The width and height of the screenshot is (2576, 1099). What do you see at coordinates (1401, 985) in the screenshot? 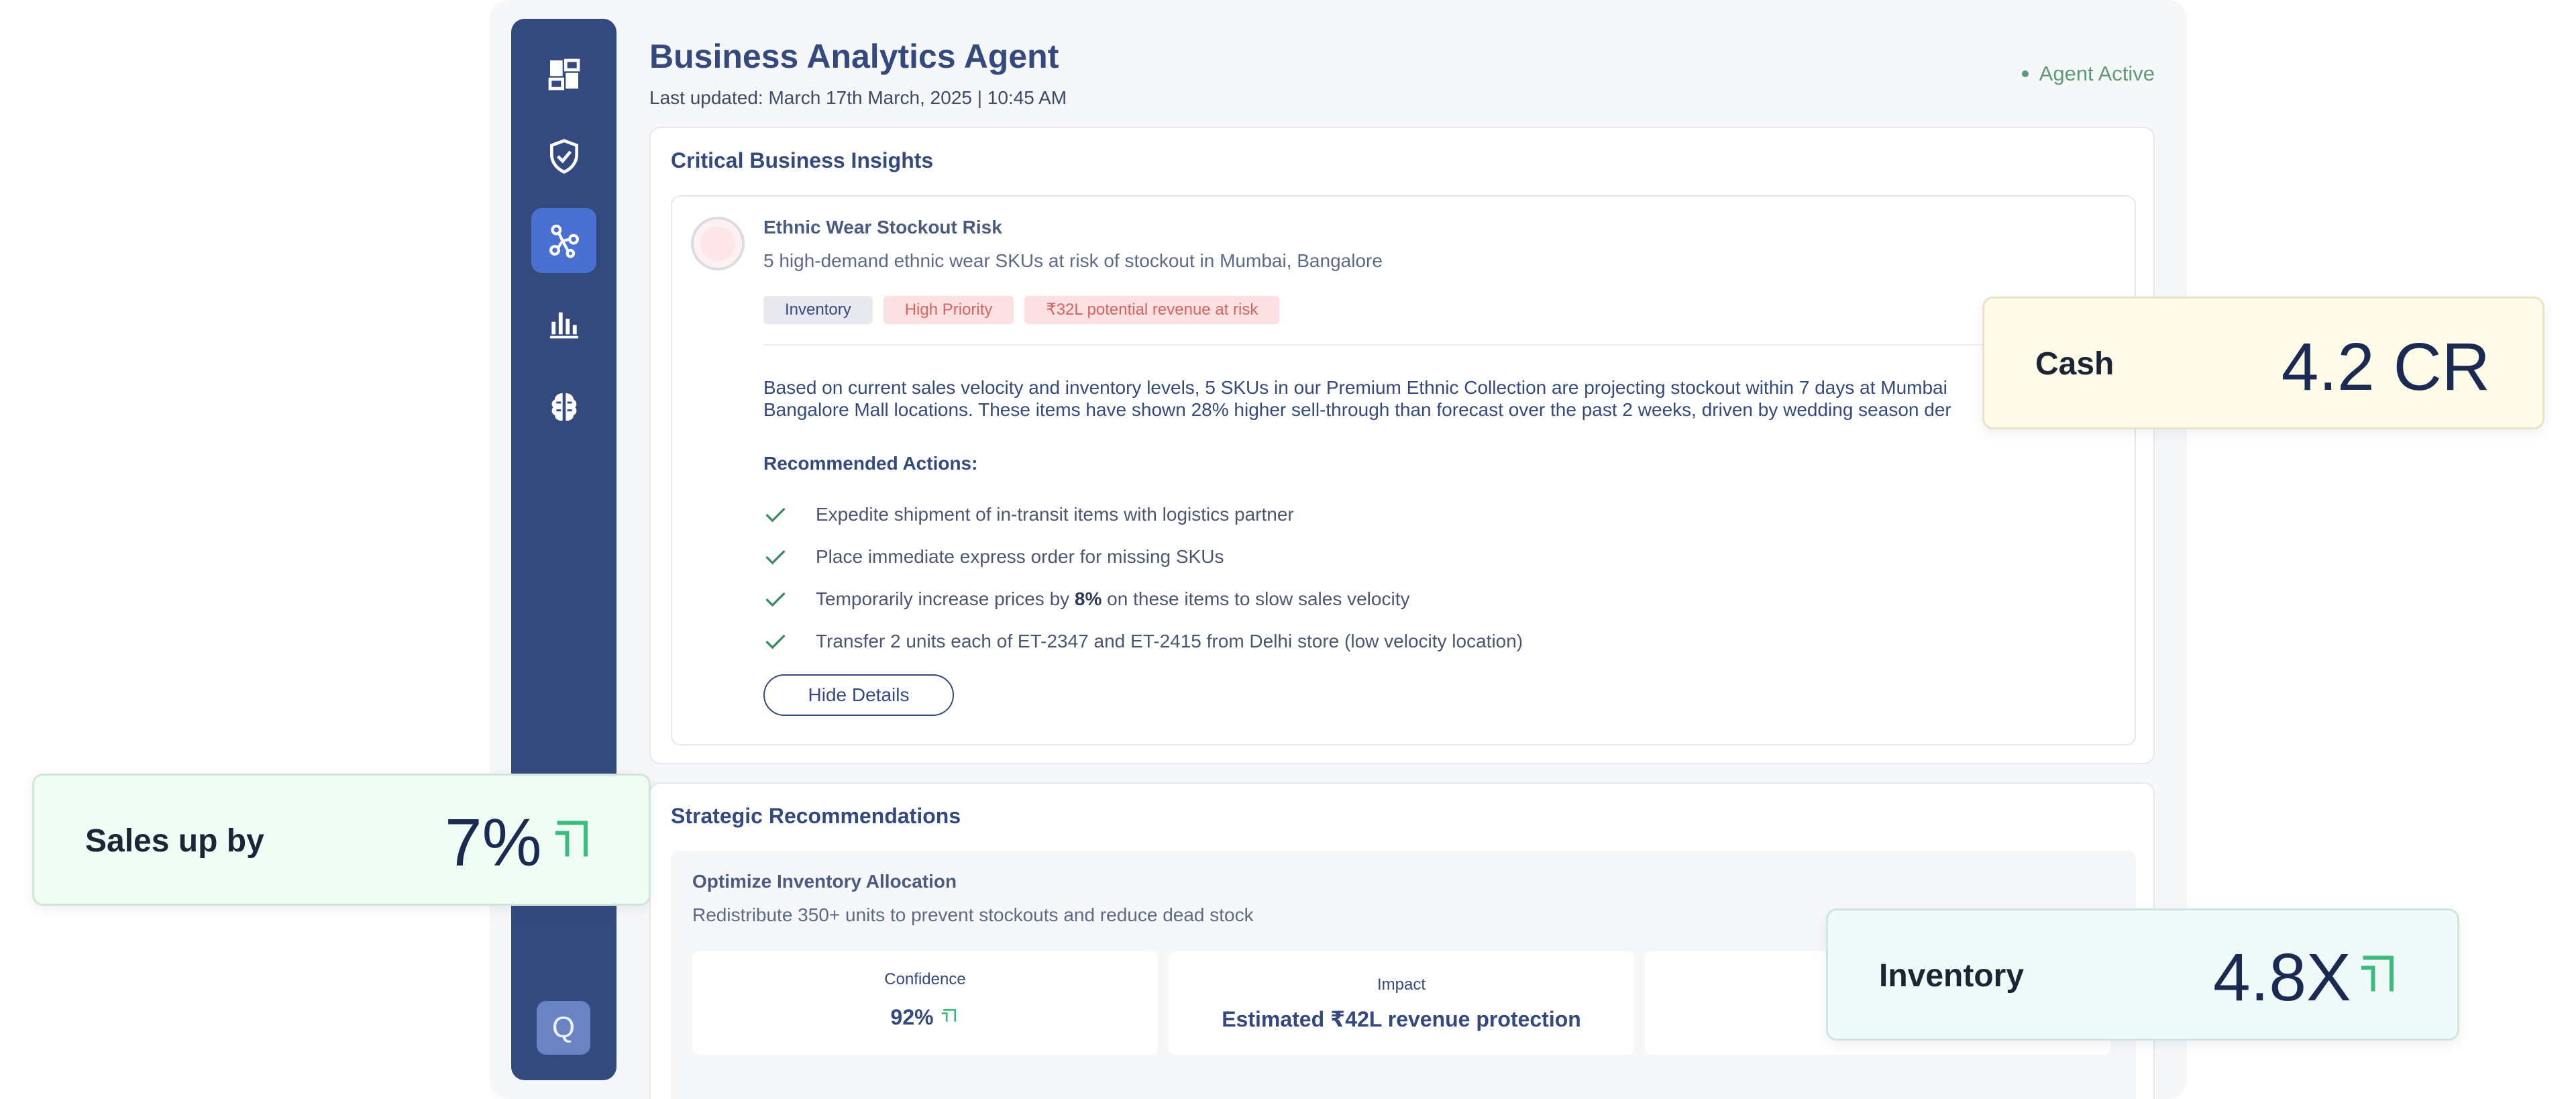
I see `metric-label: Impact` at bounding box center [1401, 985].